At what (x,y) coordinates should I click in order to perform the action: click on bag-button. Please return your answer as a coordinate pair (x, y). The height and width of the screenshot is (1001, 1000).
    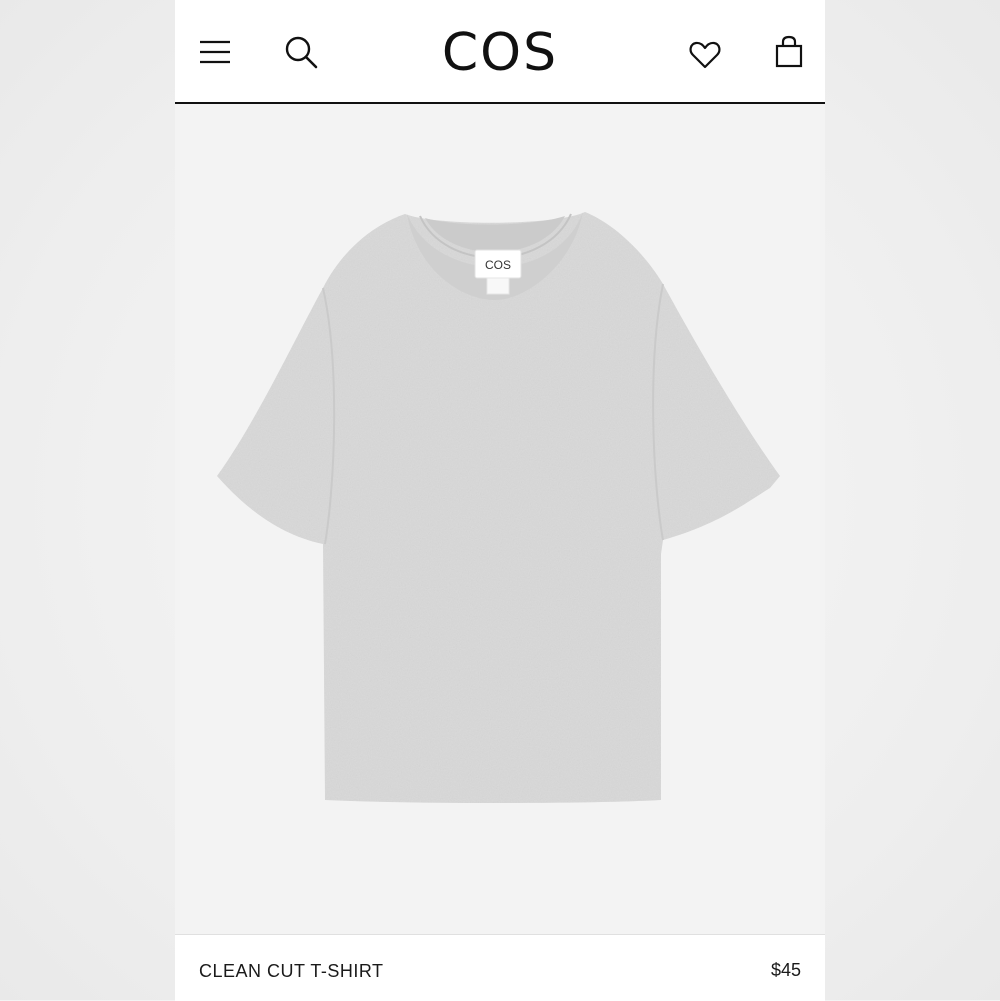
    Looking at the image, I should click on (789, 52).